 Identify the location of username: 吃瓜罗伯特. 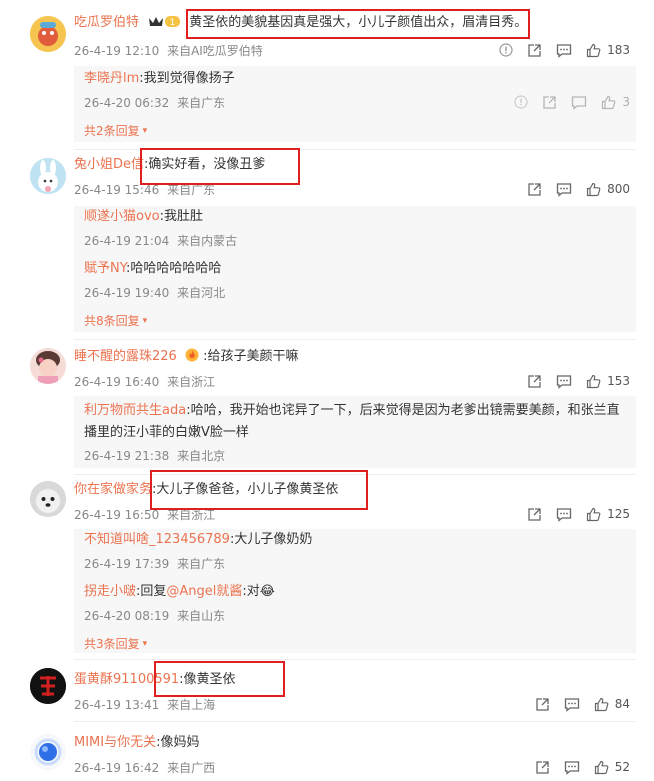
(106, 22).